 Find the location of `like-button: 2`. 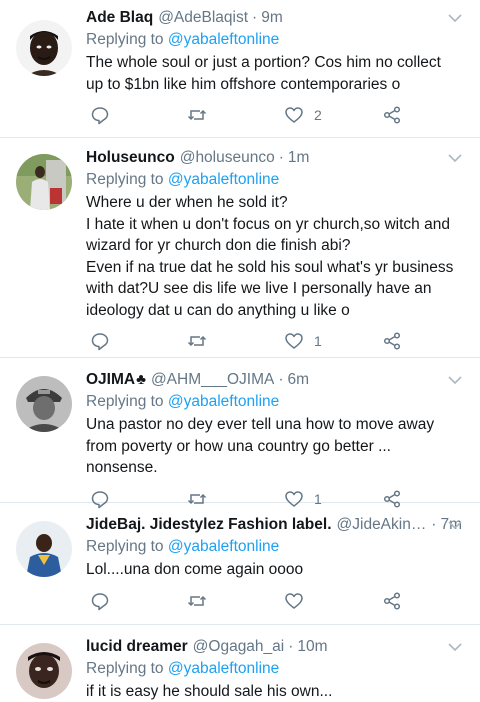

like-button: 2 is located at coordinates (303, 115).